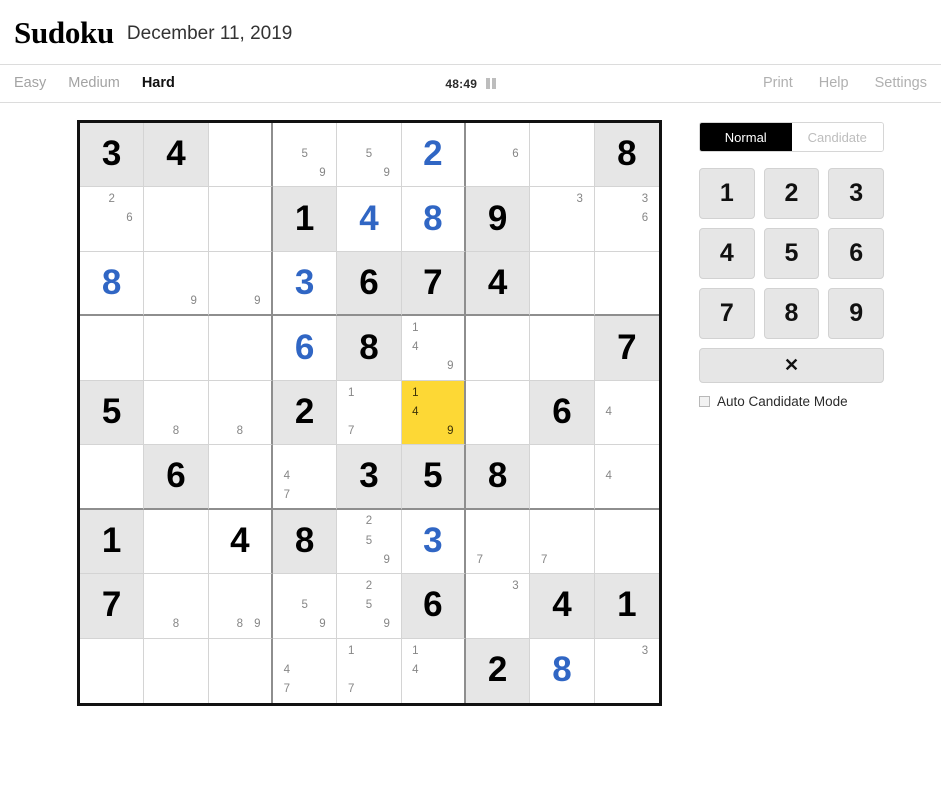 This screenshot has width=941, height=785. Describe the element at coordinates (305, 348) in the screenshot. I see `cell-r4c4: 6` at that location.